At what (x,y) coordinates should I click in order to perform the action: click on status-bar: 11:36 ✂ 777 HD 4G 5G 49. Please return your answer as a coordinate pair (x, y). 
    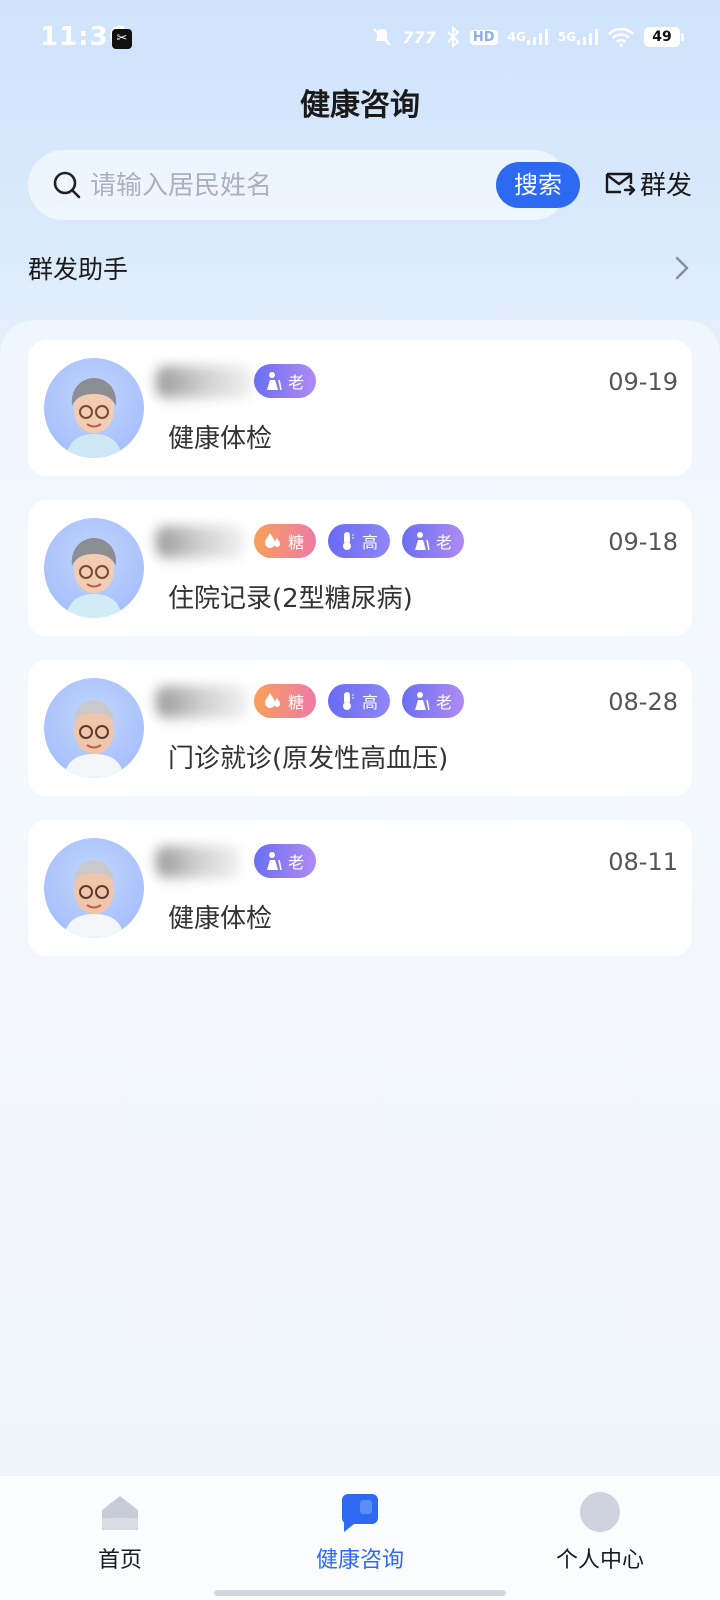
    Looking at the image, I should click on (360, 40).